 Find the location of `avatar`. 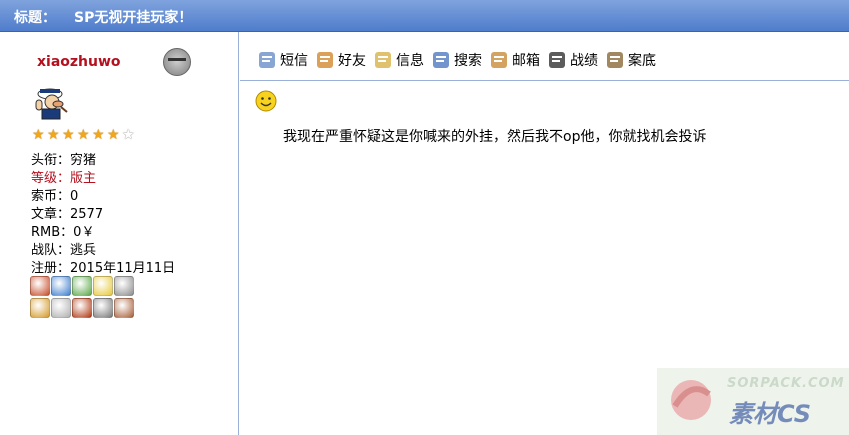

avatar is located at coordinates (51, 104).